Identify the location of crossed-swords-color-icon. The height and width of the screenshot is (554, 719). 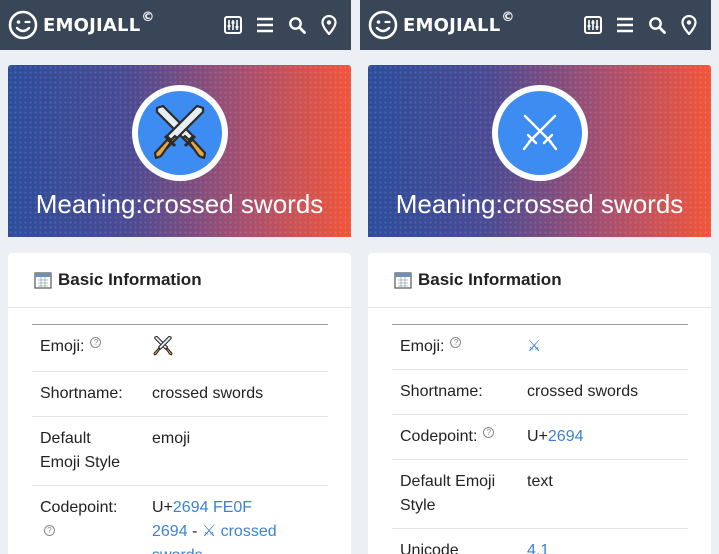
(180, 132).